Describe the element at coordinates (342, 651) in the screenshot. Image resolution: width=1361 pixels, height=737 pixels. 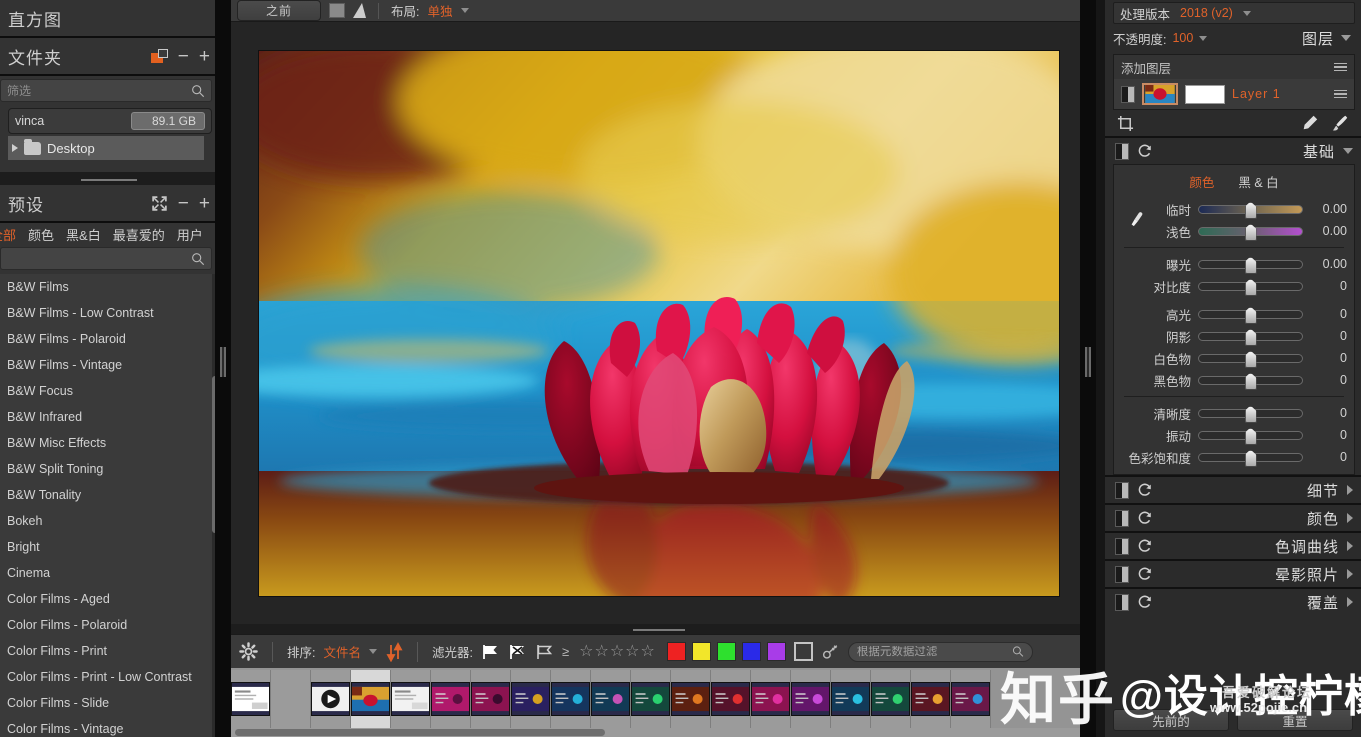
I see `sort-value: 文件名` at that location.